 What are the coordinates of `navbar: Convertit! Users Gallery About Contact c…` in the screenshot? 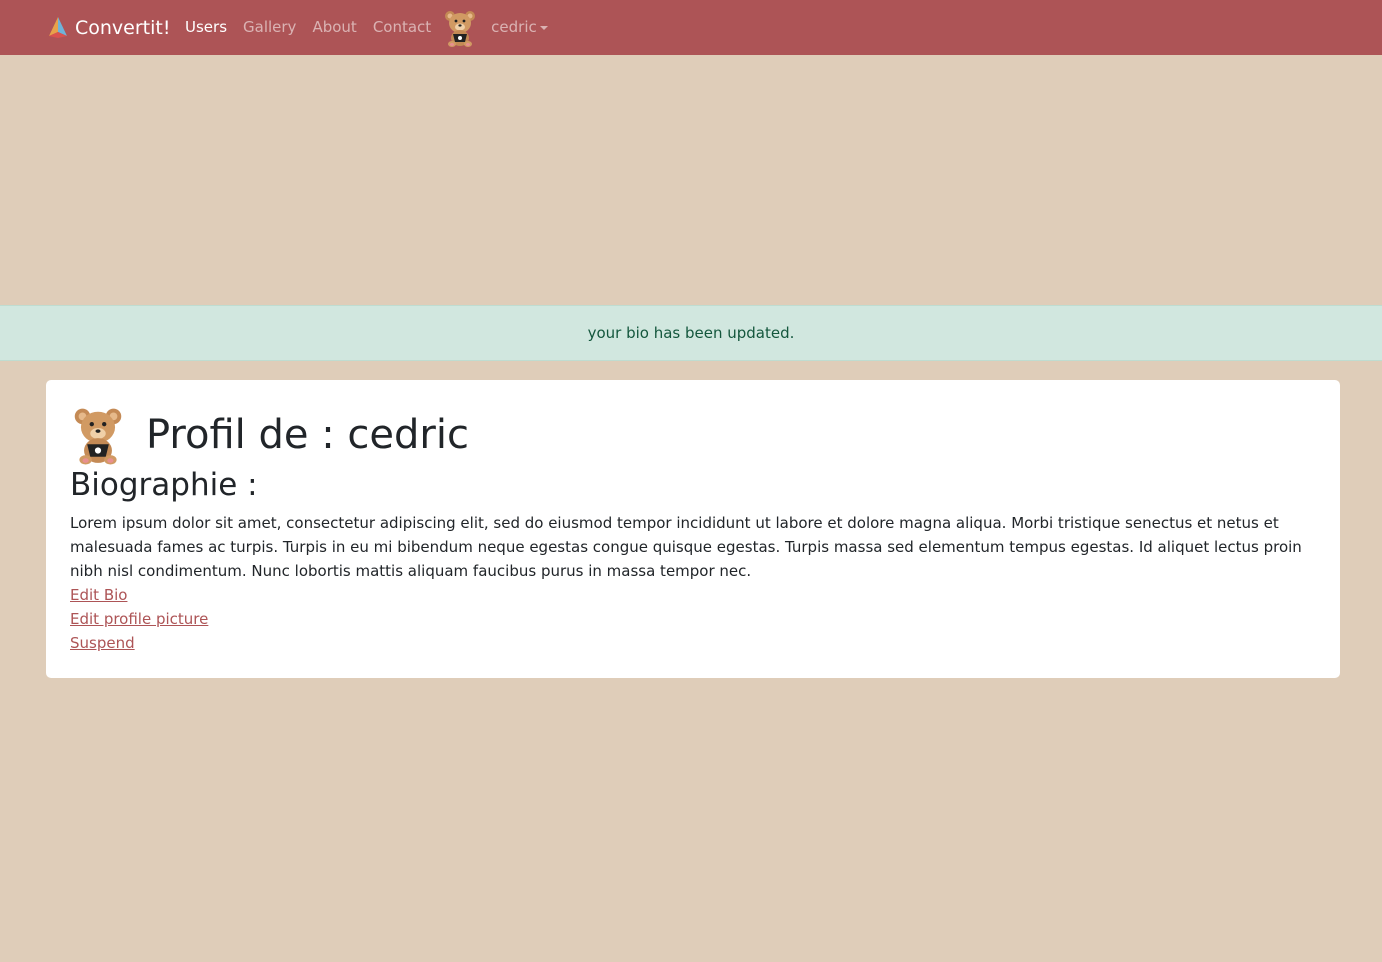 It's located at (691, 27).